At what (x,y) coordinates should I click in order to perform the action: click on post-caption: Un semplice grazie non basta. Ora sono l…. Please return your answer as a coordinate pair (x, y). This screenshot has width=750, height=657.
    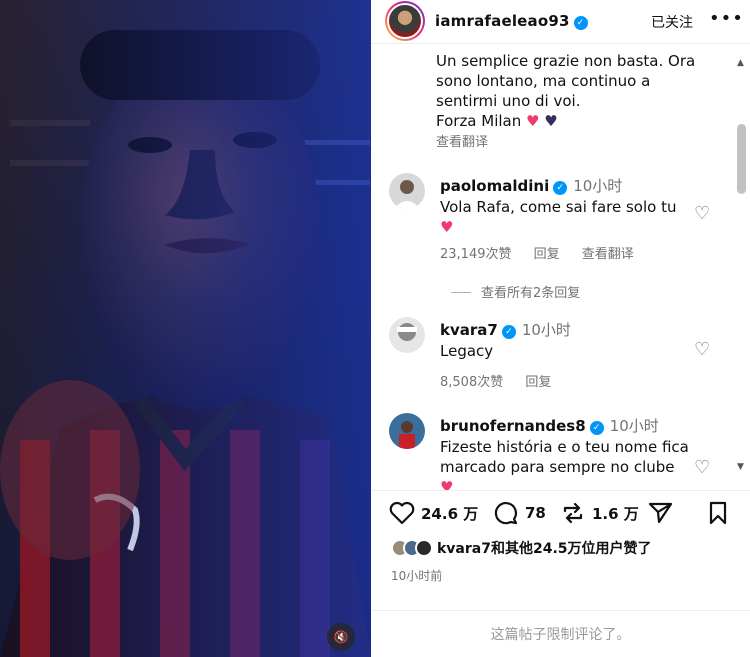
    Looking at the image, I should click on (581, 91).